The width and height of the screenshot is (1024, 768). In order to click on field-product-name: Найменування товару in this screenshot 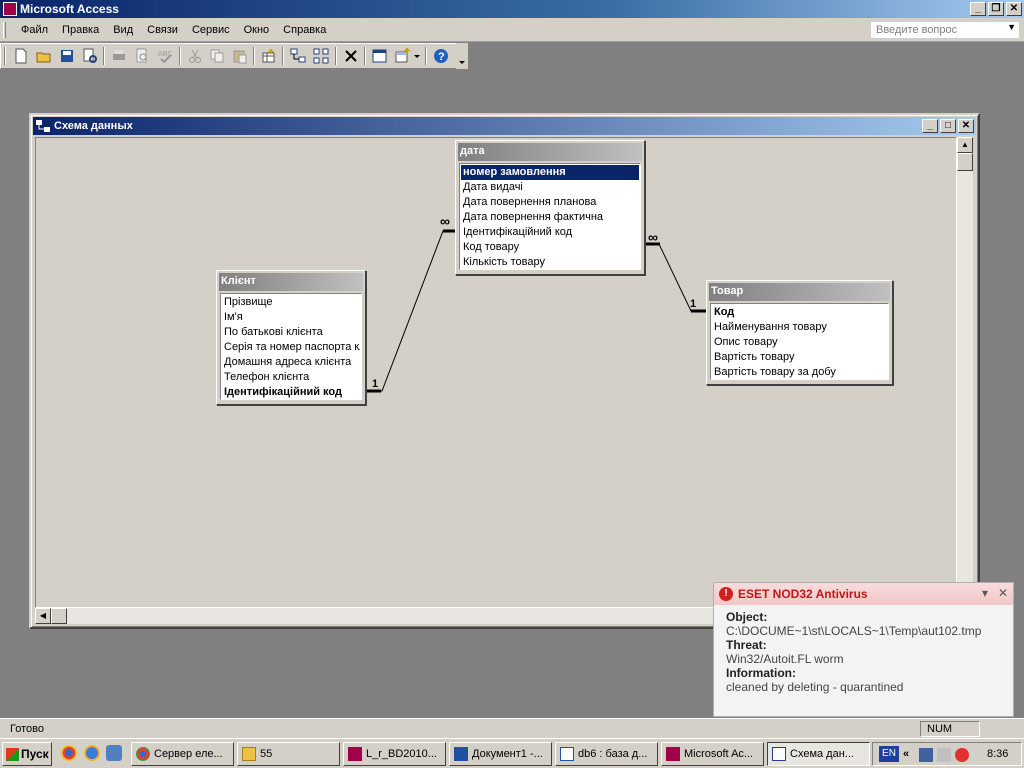, I will do `click(799, 327)`.